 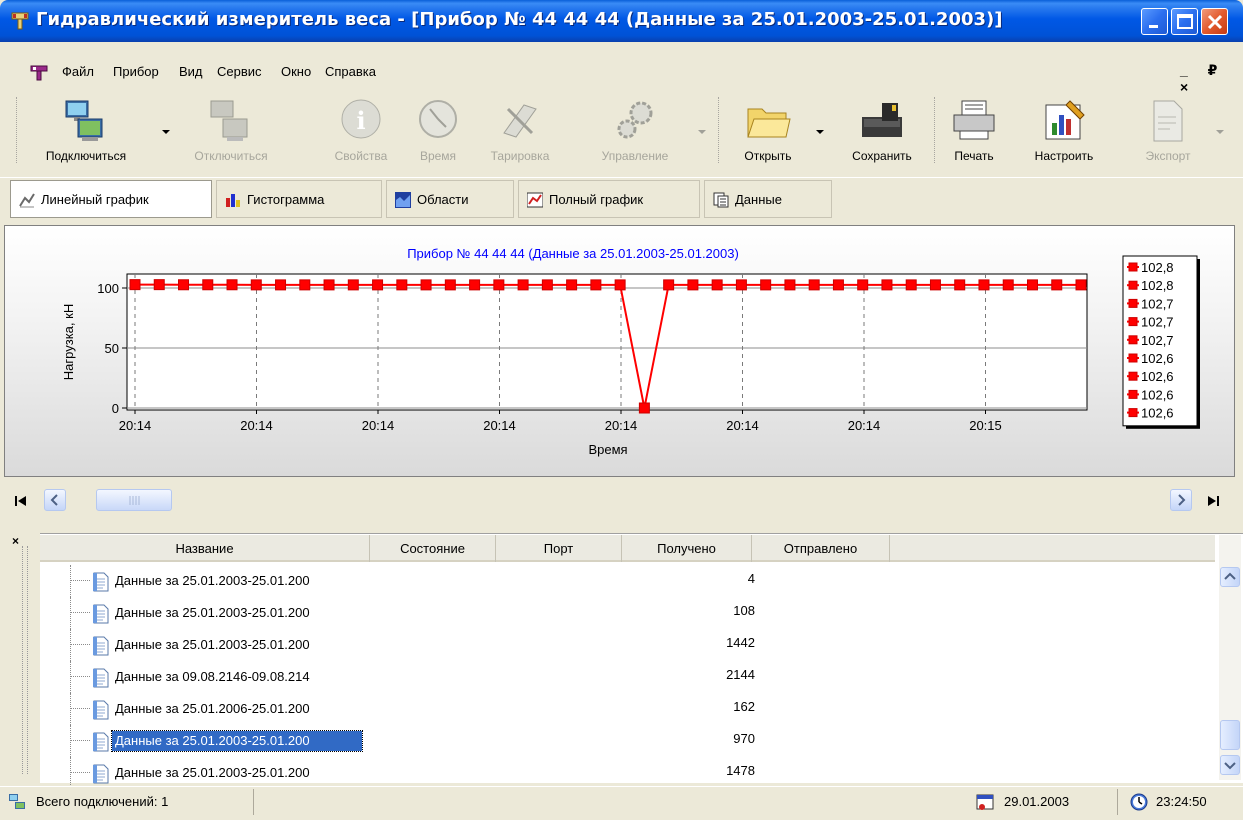 What do you see at coordinates (627, 645) in the screenshot?
I see `list-row: Данные за 25.01.2003-25.01.200 1442` at bounding box center [627, 645].